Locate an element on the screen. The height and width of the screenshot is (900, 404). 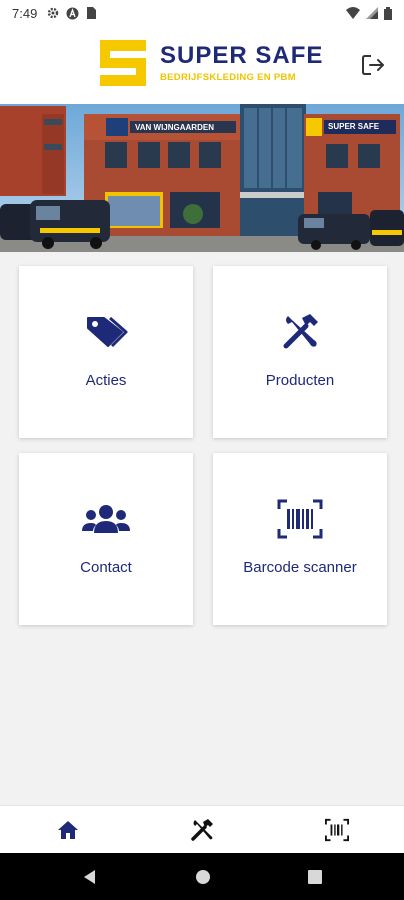
bottom-navigation is located at coordinates (202, 829).